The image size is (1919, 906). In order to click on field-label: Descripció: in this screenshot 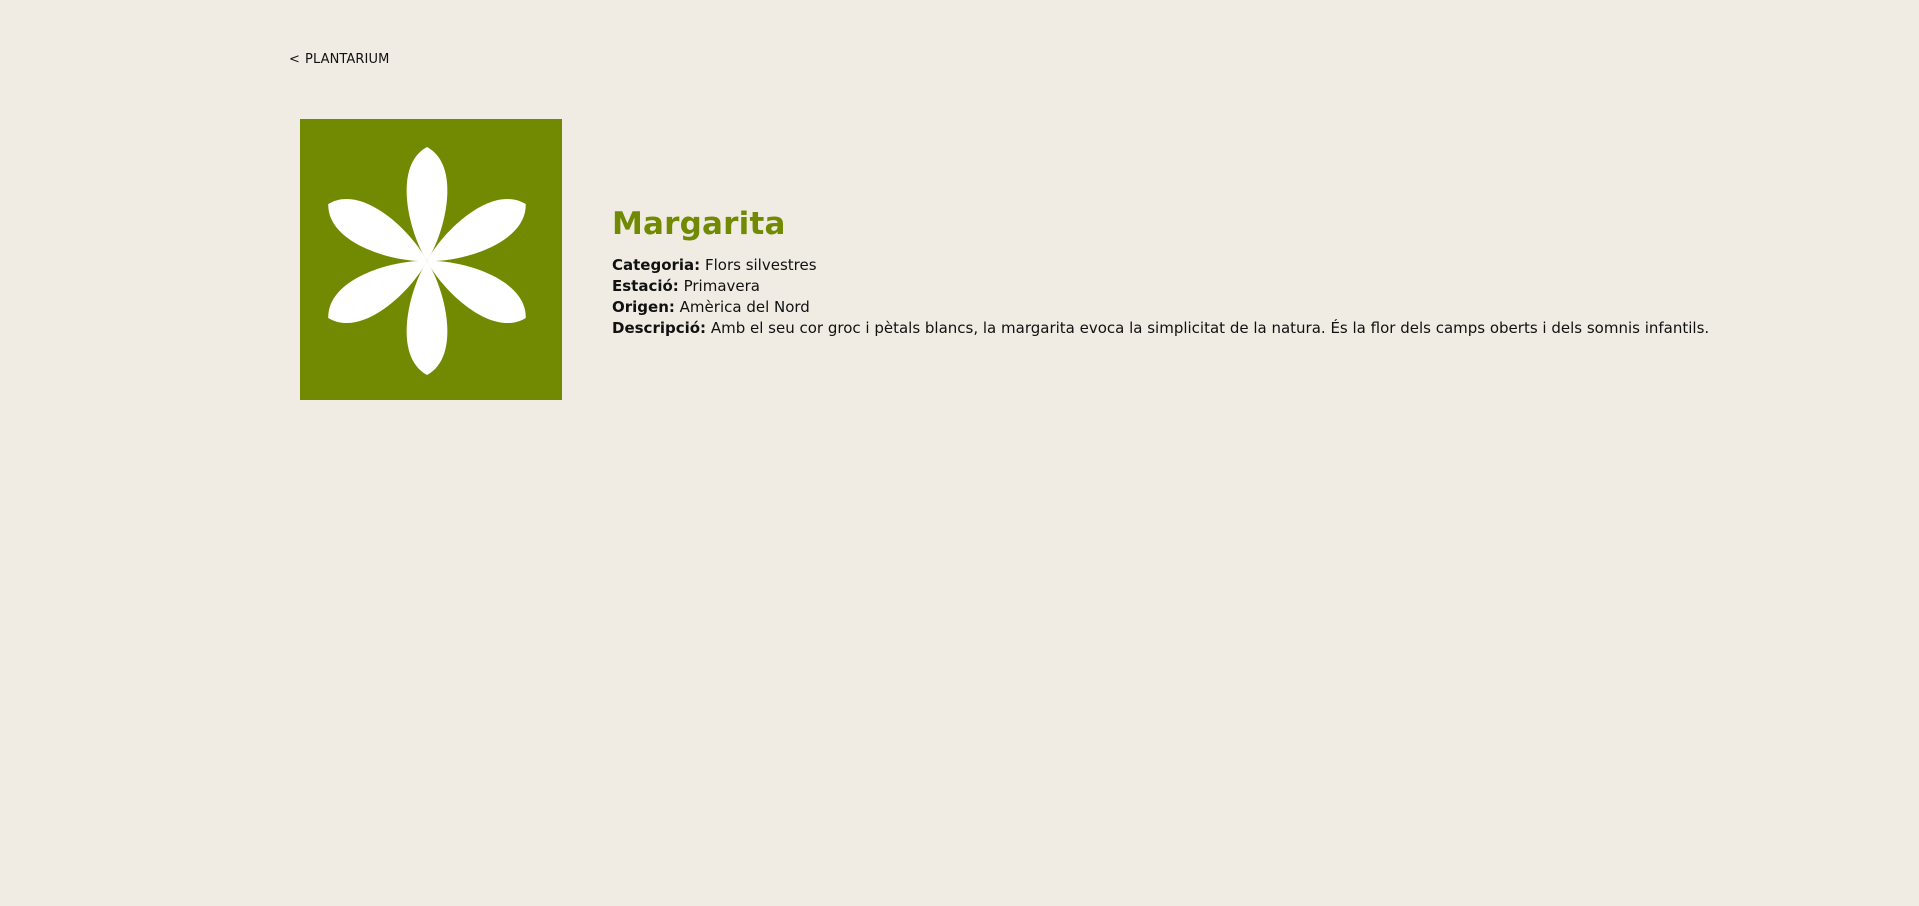, I will do `click(659, 328)`.